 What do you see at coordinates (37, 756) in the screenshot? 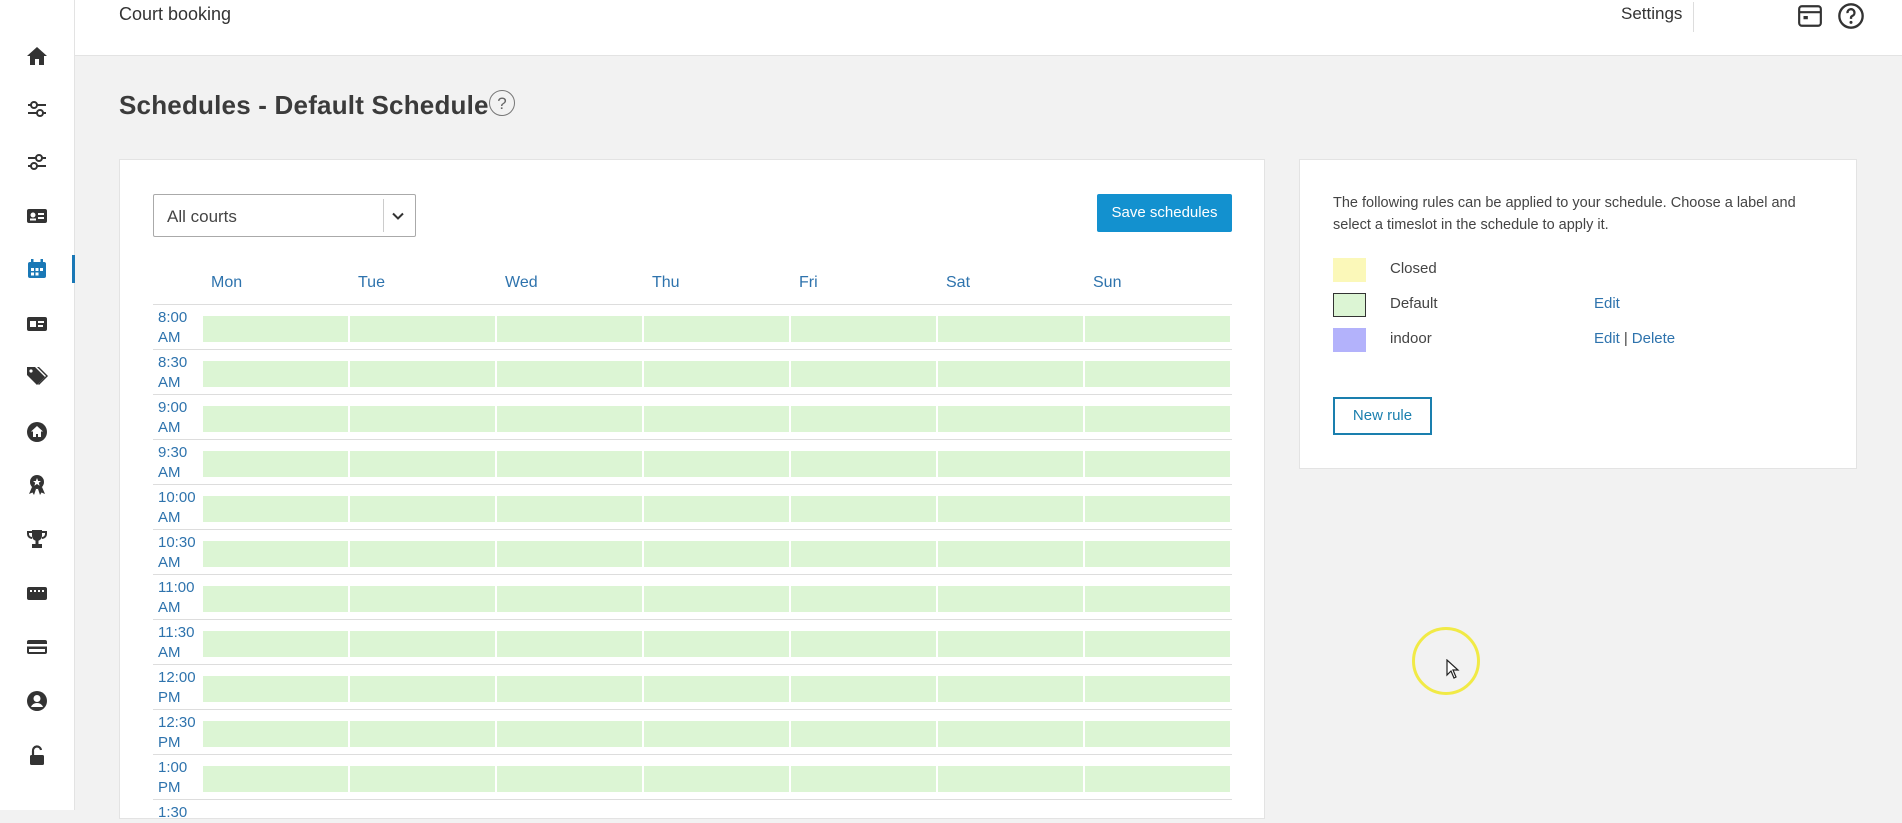
I see `sidebar-item-logout` at bounding box center [37, 756].